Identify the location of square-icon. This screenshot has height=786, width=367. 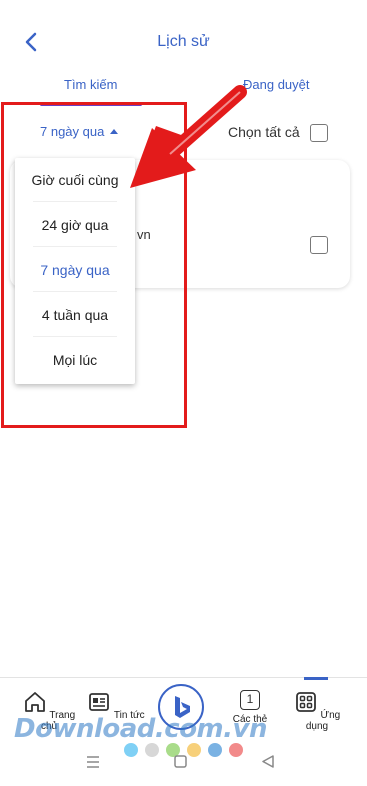
(180, 761).